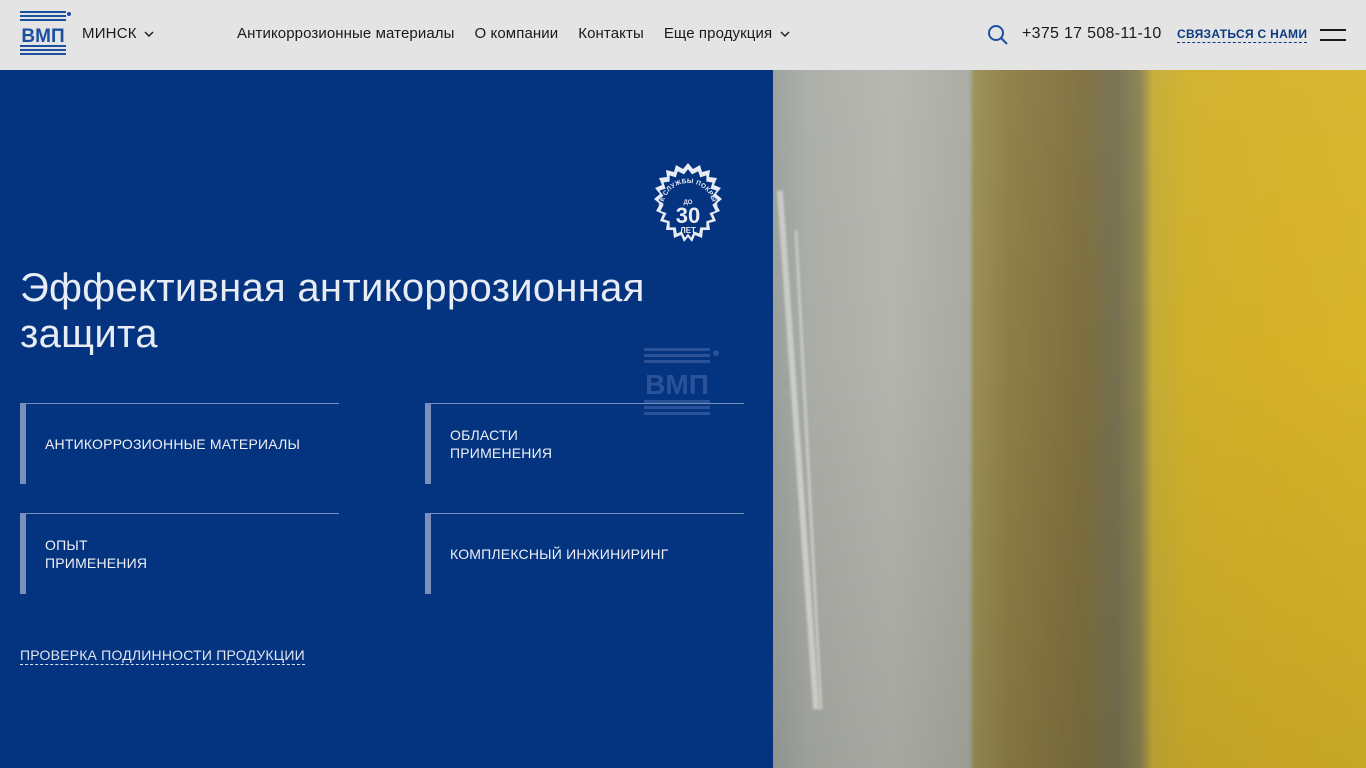 The image size is (1366, 768). Describe the element at coordinates (584, 443) in the screenshot. I see `card-application-areas: ОБЛАСТИ ПРИМЕНЕНИЯ` at that location.